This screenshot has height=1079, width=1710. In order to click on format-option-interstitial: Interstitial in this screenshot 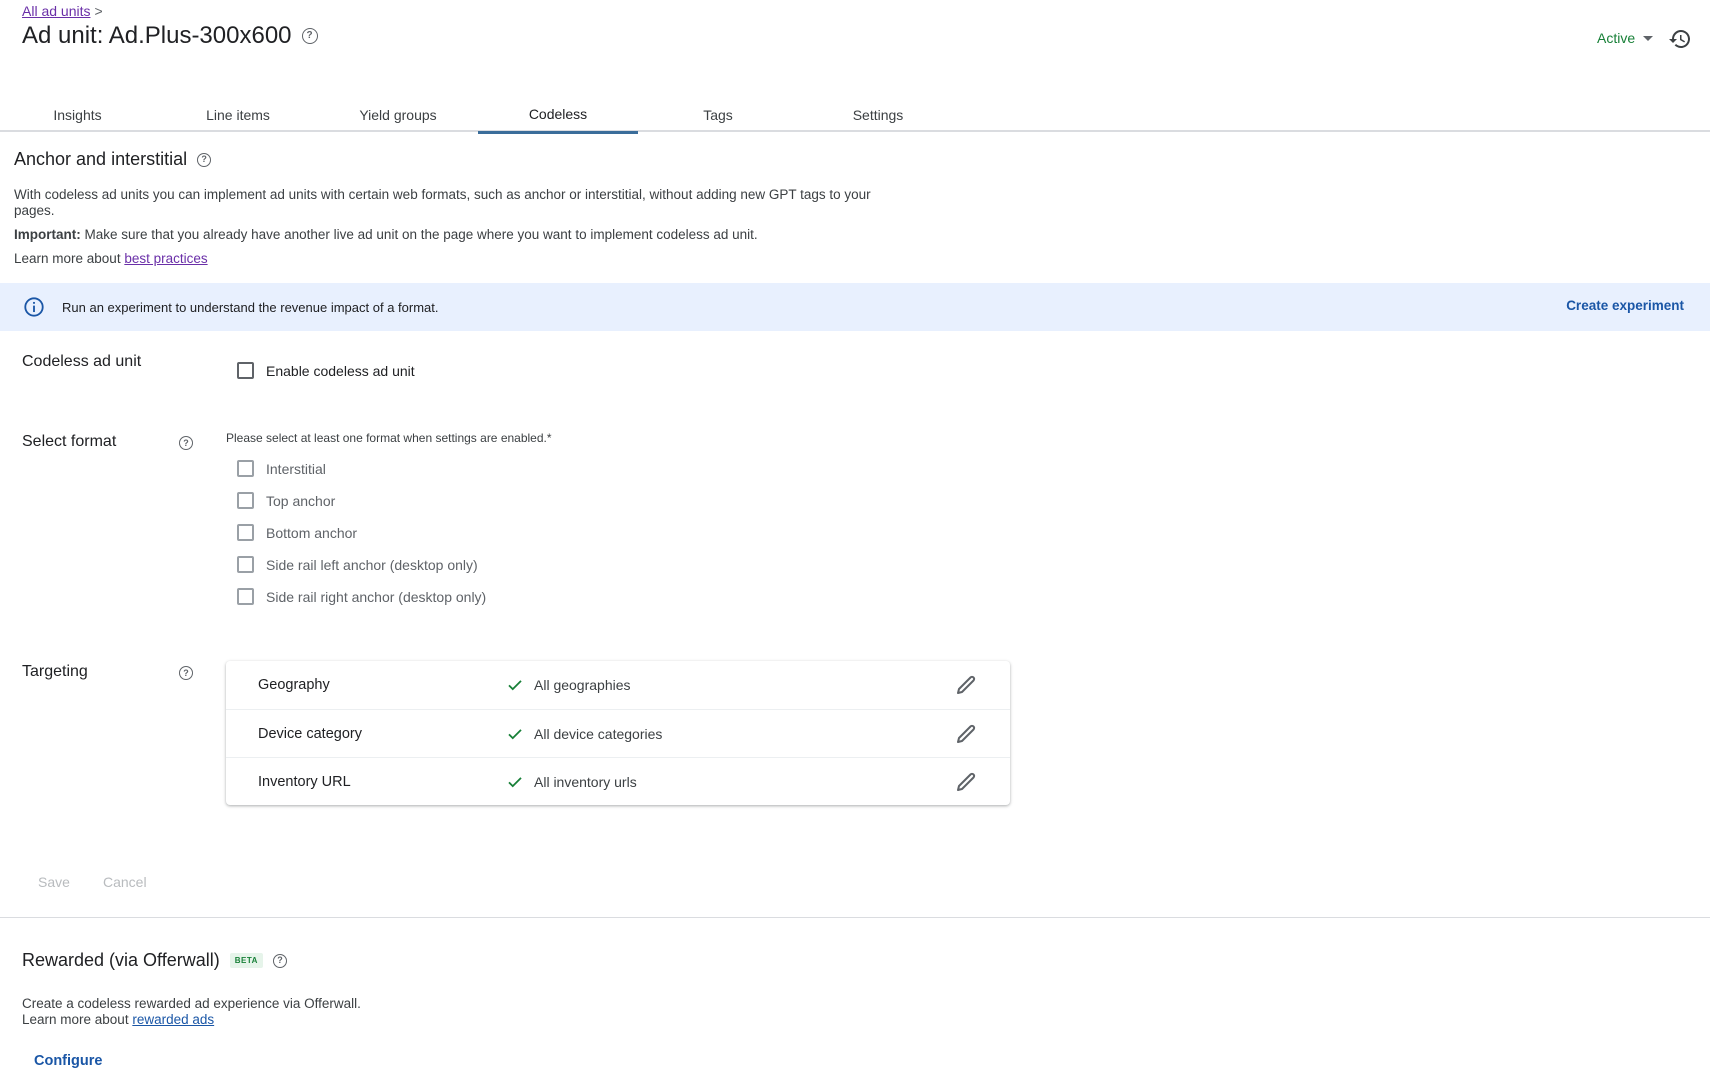, I will do `click(281, 468)`.